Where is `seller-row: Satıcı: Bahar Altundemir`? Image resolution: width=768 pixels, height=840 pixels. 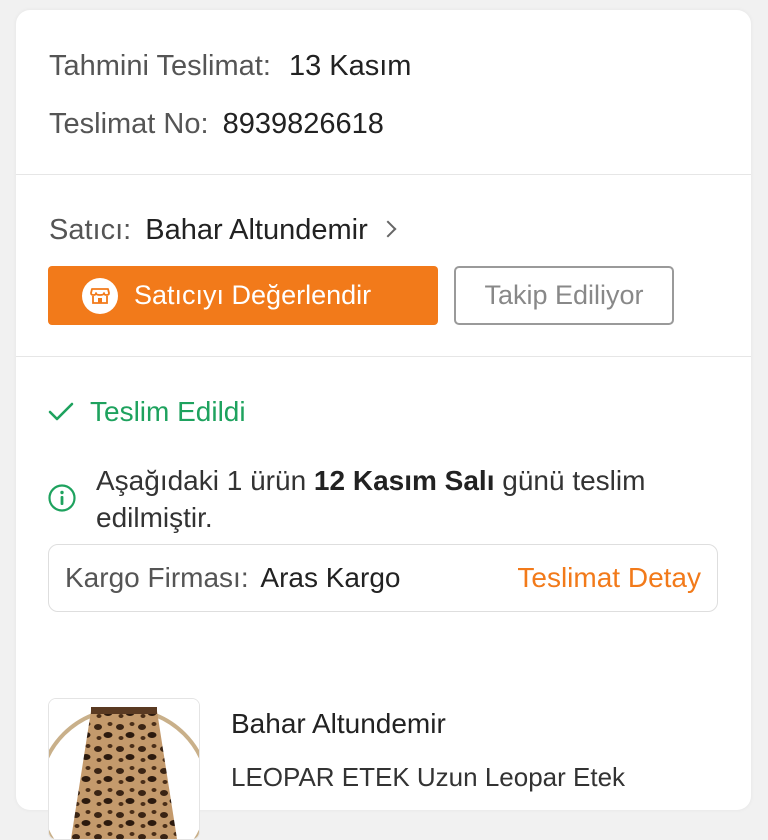 seller-row: Satıcı: Bahar Altundemir is located at coordinates (223, 230).